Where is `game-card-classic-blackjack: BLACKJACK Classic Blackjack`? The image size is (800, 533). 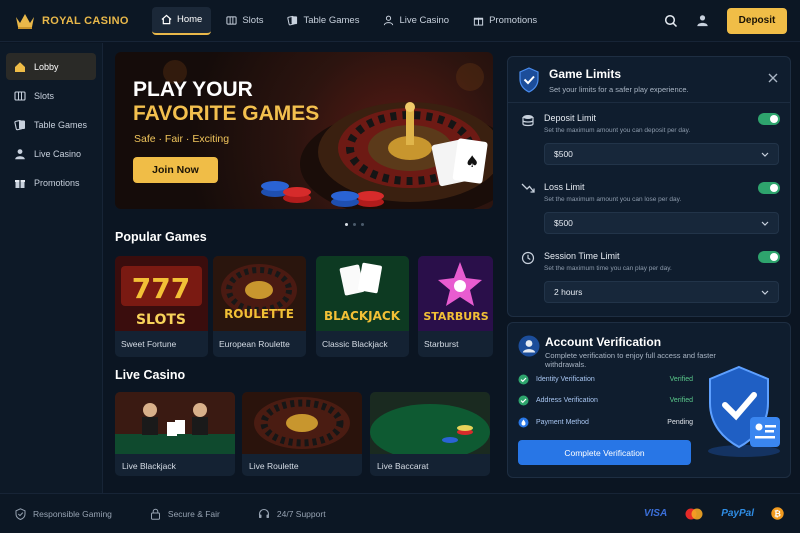
game-card-classic-blackjack: BLACKJACK Classic Blackjack is located at coordinates (362, 306).